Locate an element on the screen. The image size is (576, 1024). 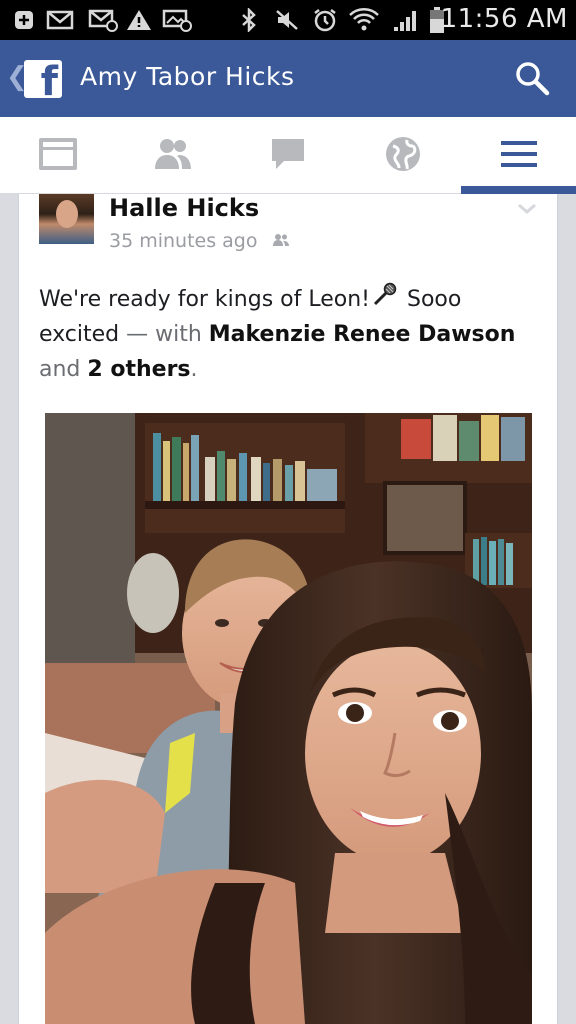
mail-icon is located at coordinates (60, 20).